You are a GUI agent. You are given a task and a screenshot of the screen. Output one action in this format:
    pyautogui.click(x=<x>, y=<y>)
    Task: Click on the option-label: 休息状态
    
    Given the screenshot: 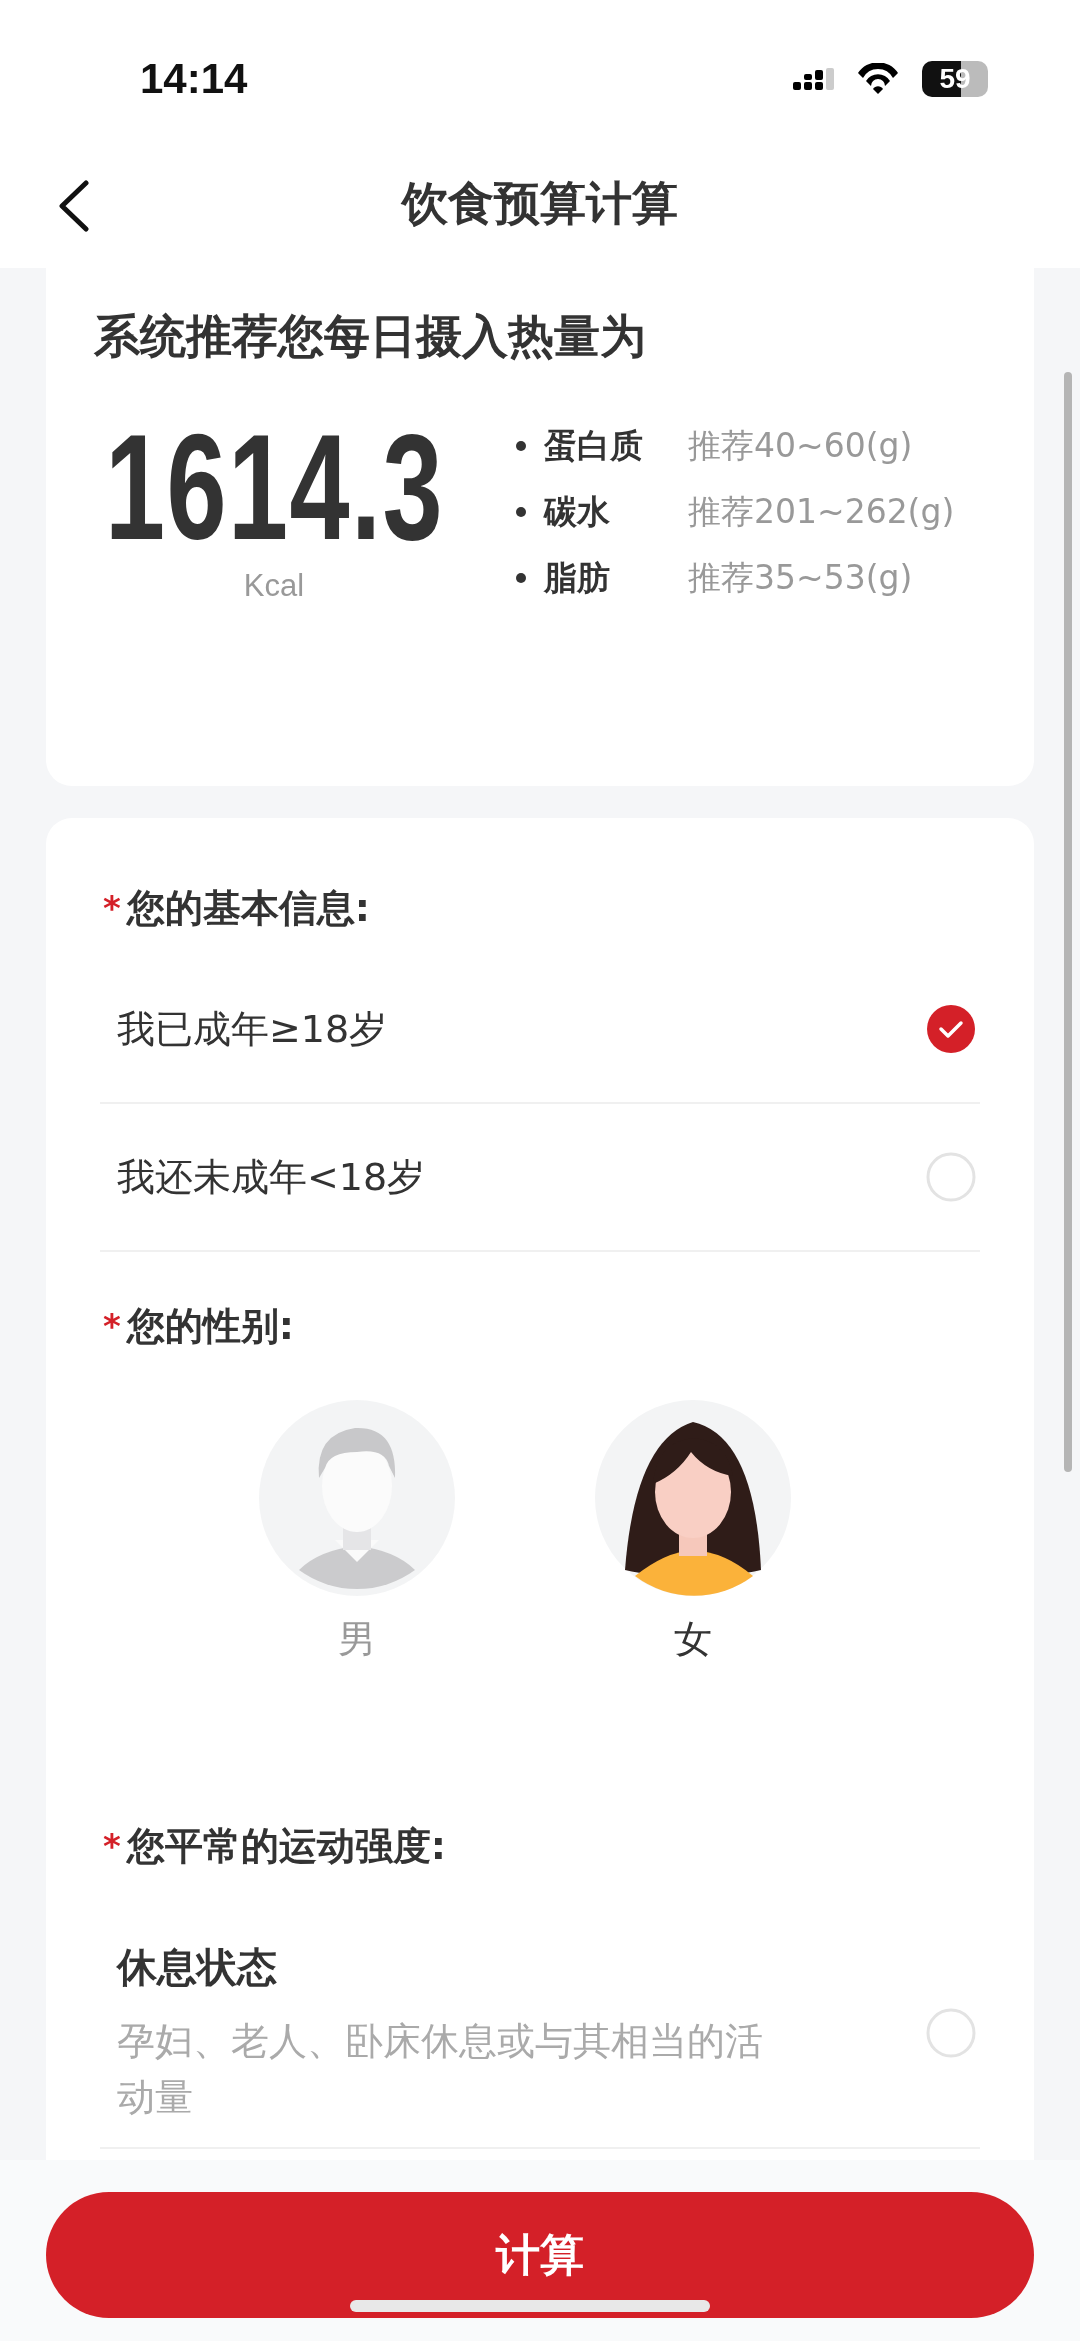 What is the action you would take?
    pyautogui.click(x=197, y=1967)
    